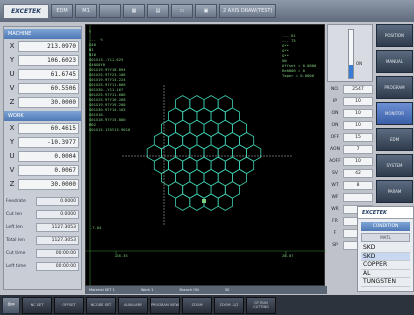  I want to click on work-axis-u: U 0.0004, so click(42, 156).